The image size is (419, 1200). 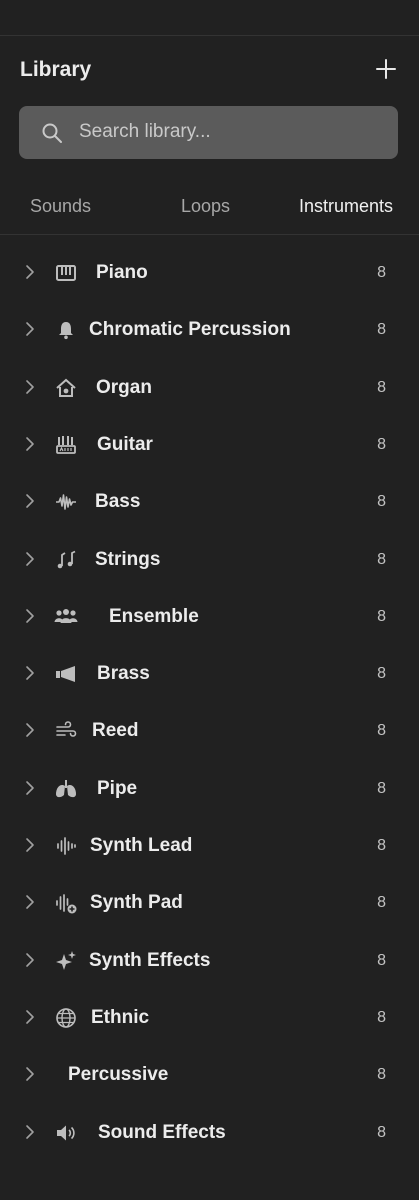 I want to click on piano-icon, so click(x=66, y=273).